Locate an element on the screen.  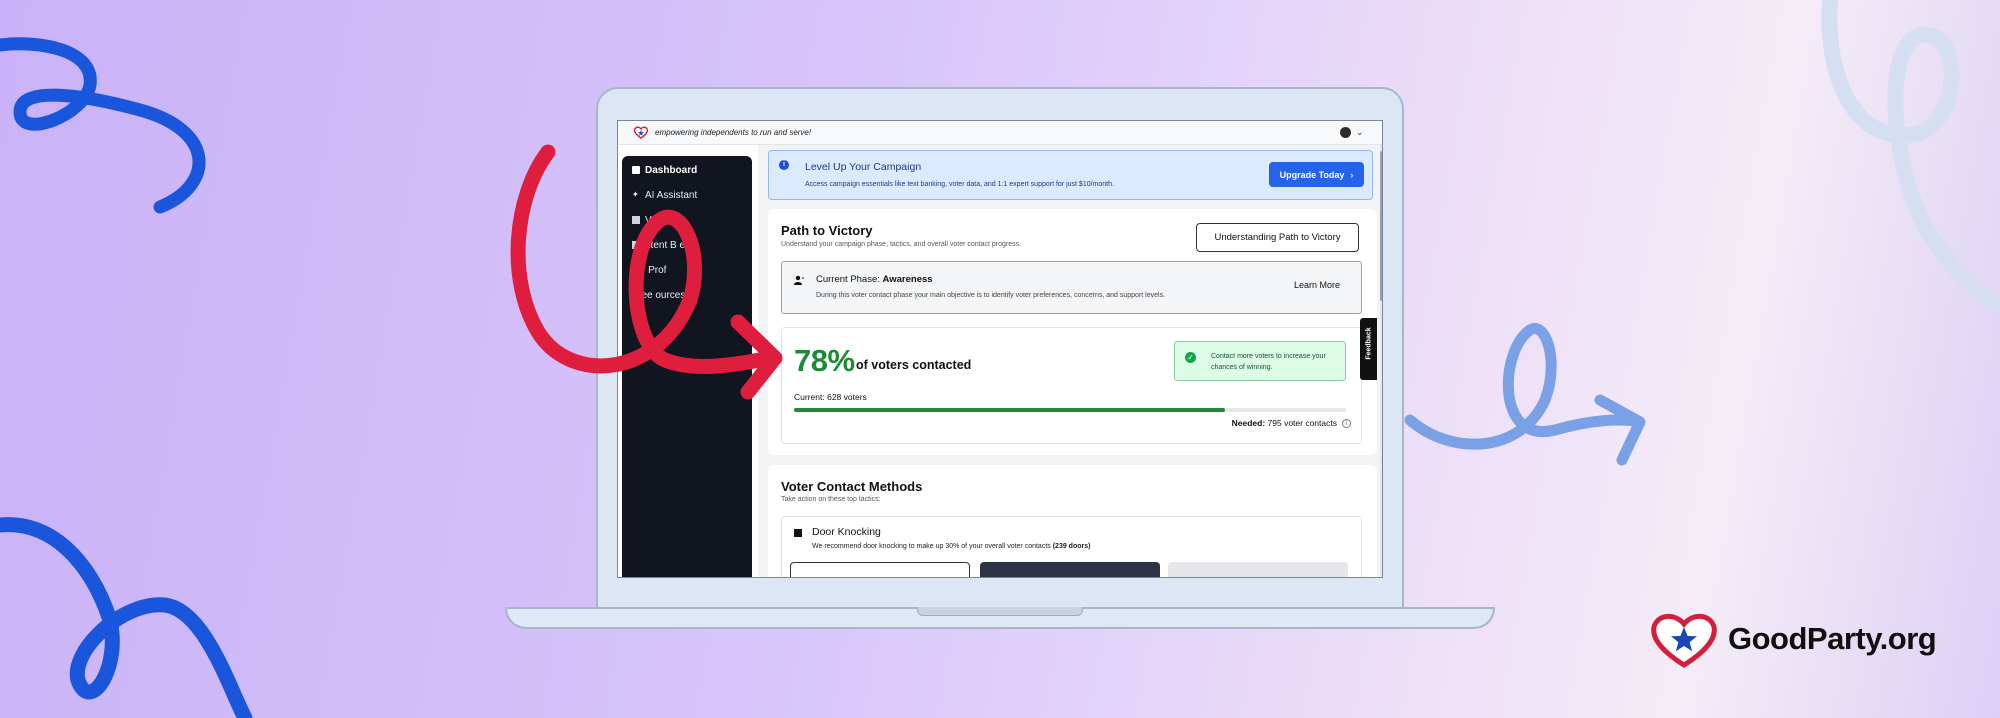
feedback-tab: Feedback is located at coordinates (1368, 349).